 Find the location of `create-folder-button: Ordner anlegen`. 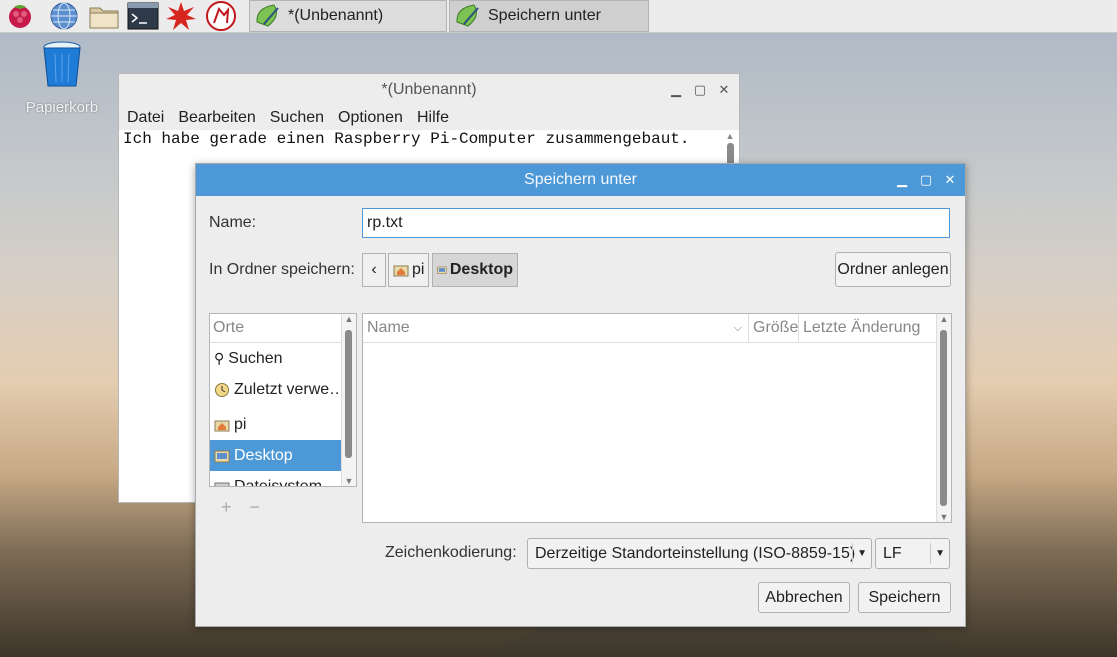

create-folder-button: Ordner anlegen is located at coordinates (893, 269).